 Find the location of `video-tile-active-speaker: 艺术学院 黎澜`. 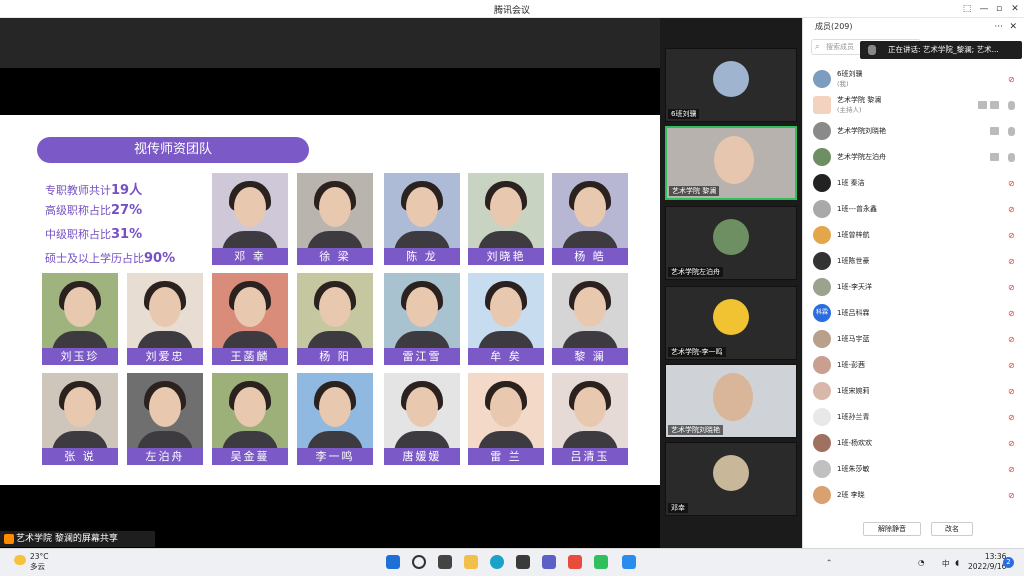

video-tile-active-speaker: 艺术学院 黎澜 is located at coordinates (731, 163).